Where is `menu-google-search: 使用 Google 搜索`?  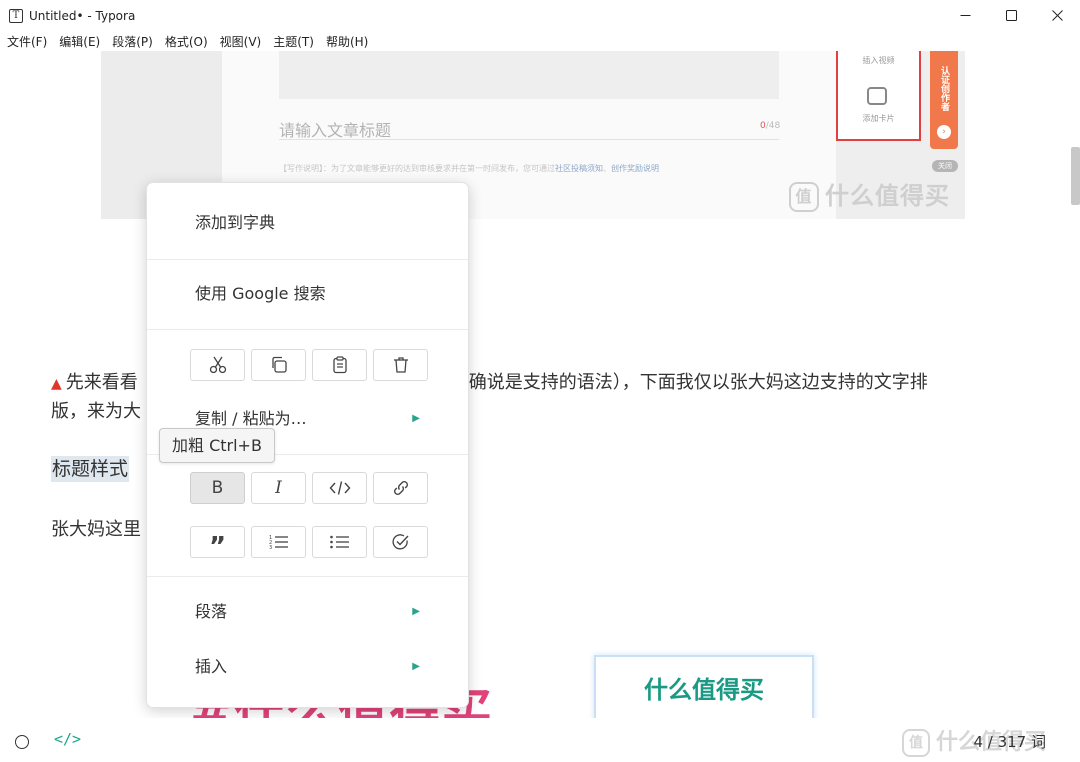 menu-google-search: 使用 Google 搜索 is located at coordinates (307, 294).